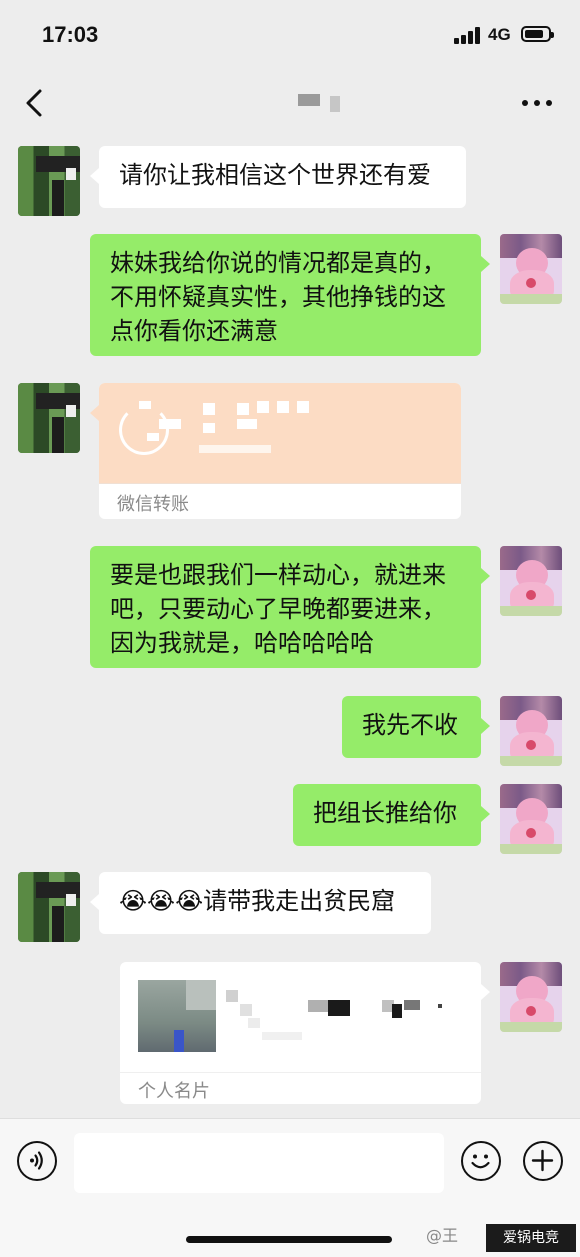  I want to click on message-bubble: 😭😭😭请带我走出贫民窟, so click(265, 903).